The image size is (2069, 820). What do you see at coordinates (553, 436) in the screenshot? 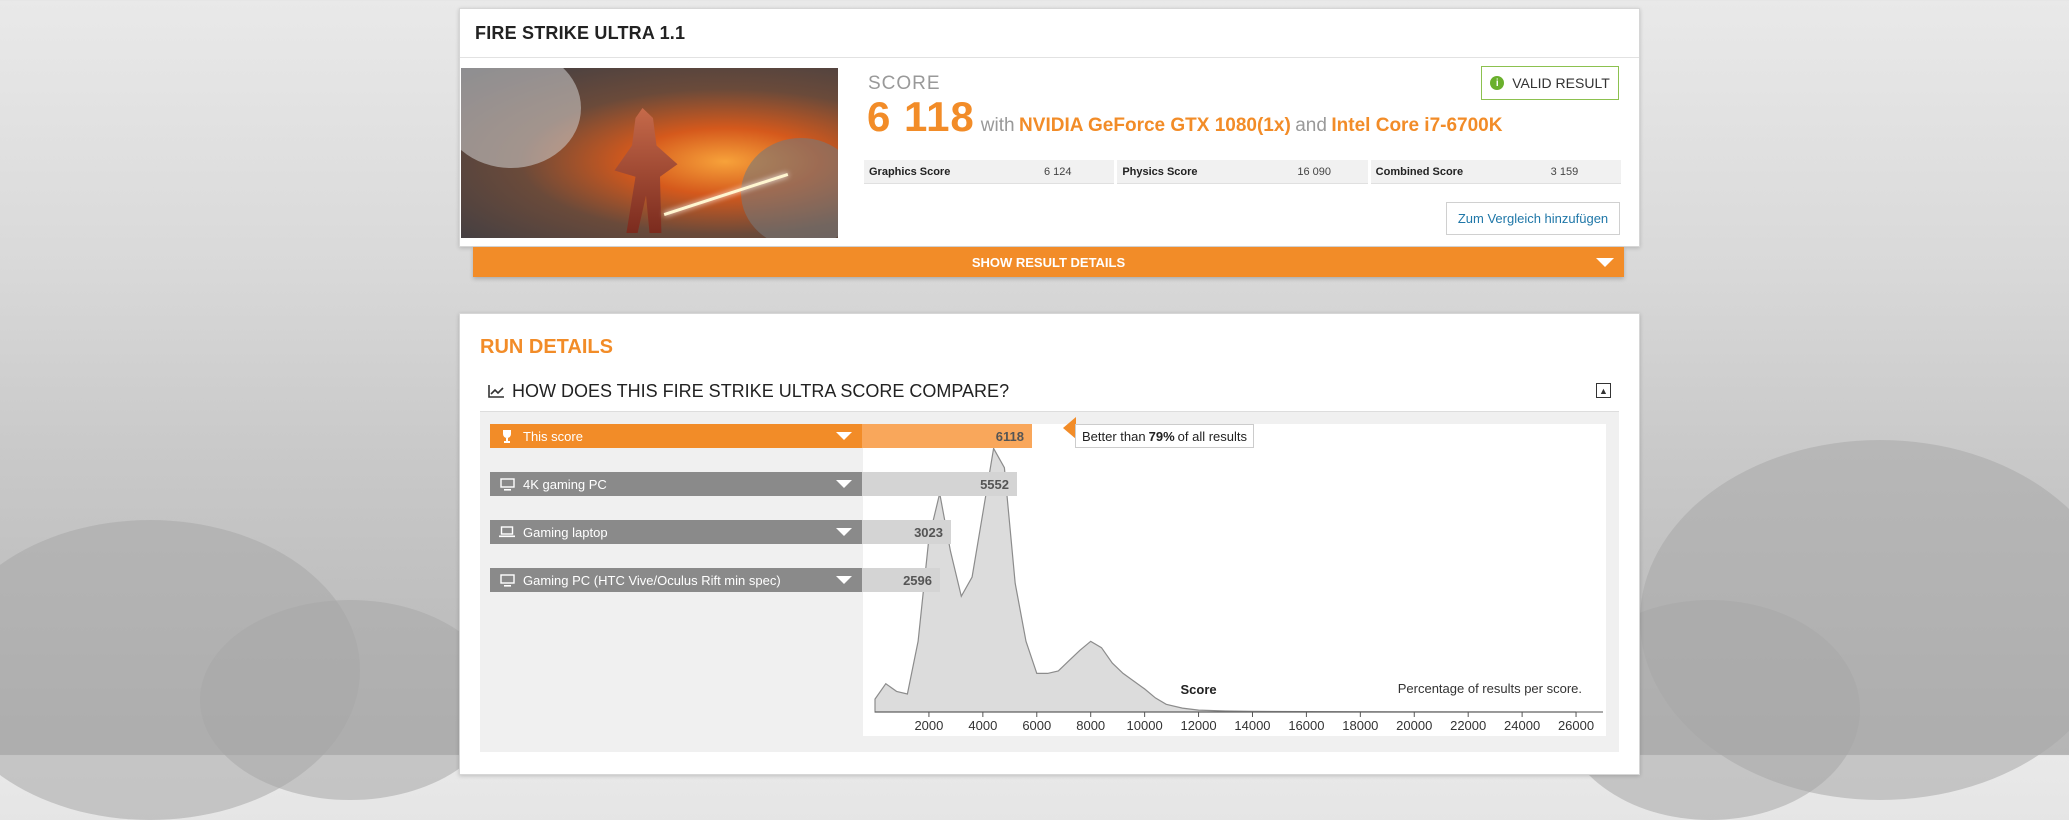
I see `comparison-label: This score` at bounding box center [553, 436].